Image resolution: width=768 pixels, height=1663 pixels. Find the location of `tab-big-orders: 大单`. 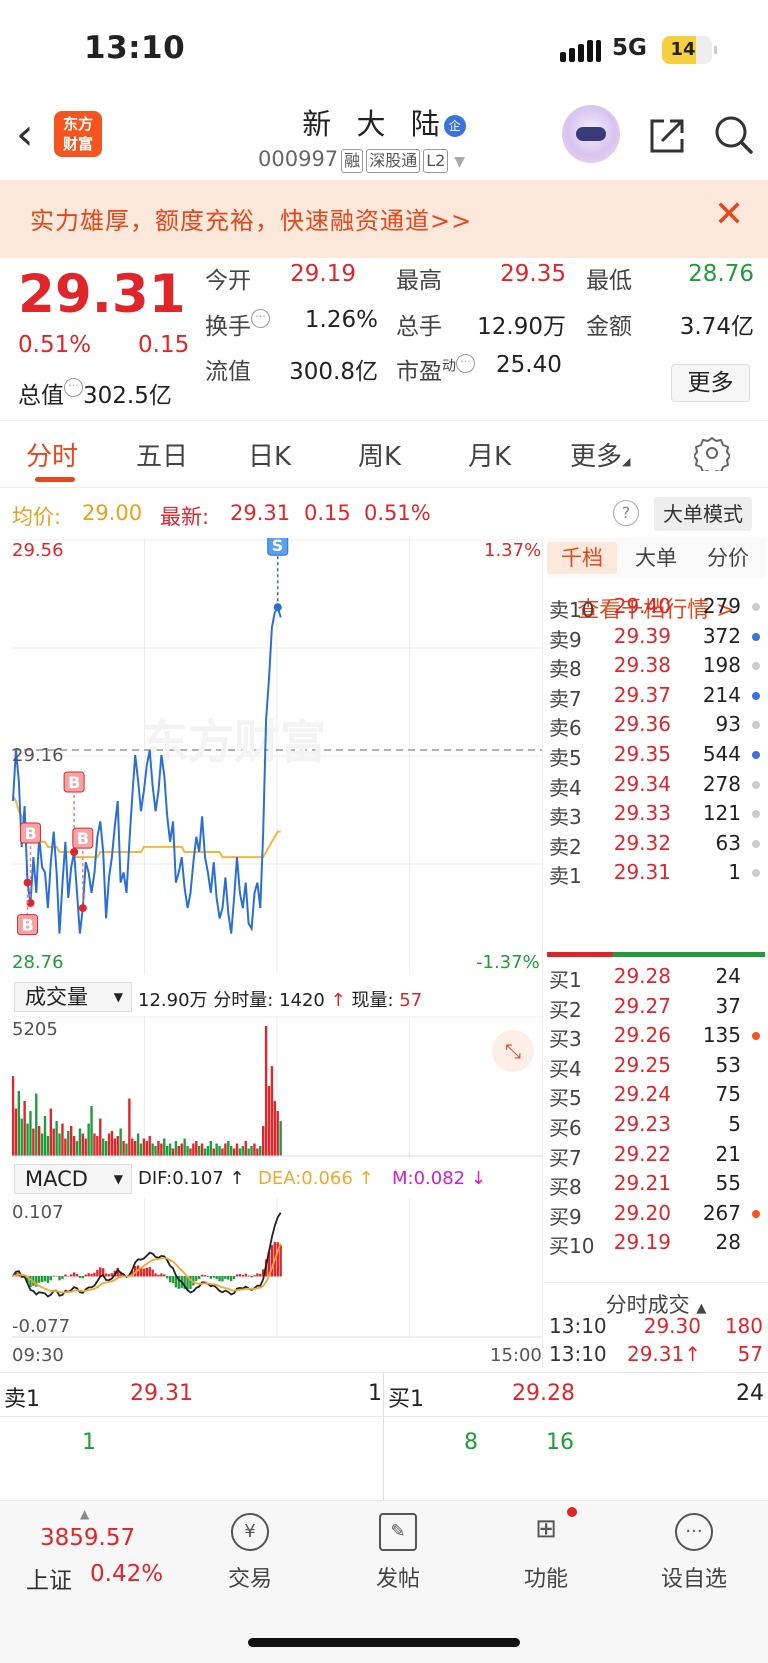

tab-big-orders: 大单 is located at coordinates (656, 558).